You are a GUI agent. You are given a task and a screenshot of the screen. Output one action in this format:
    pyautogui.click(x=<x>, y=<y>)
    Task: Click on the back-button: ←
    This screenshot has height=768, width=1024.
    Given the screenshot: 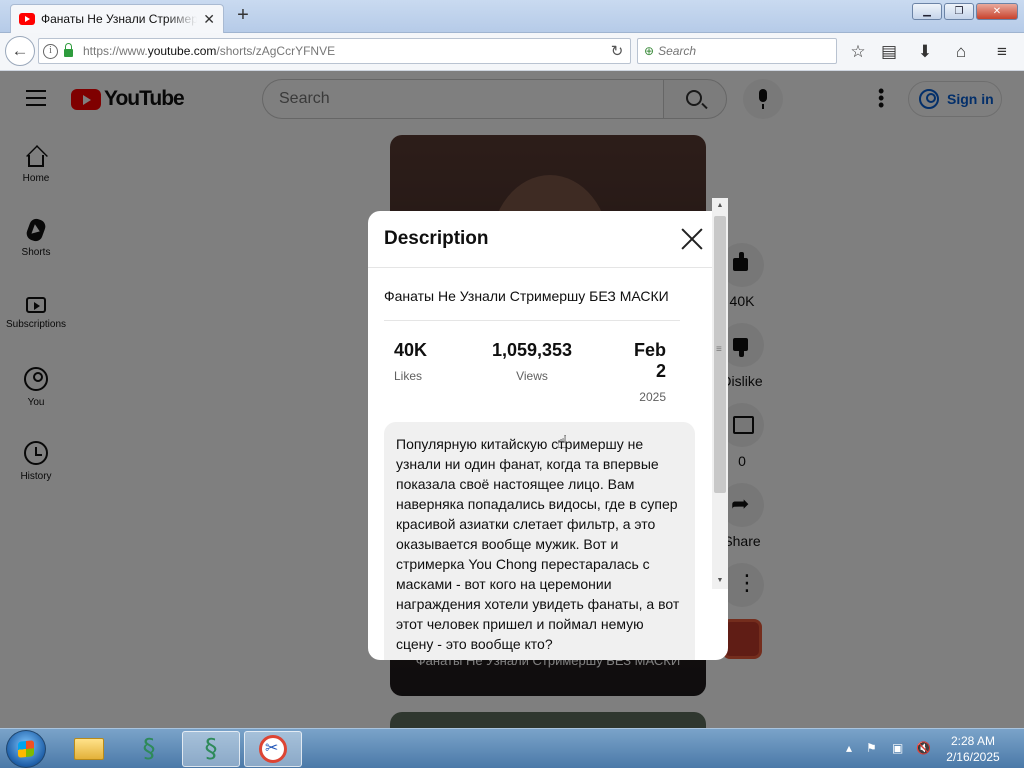 What is the action you would take?
    pyautogui.click(x=20, y=51)
    